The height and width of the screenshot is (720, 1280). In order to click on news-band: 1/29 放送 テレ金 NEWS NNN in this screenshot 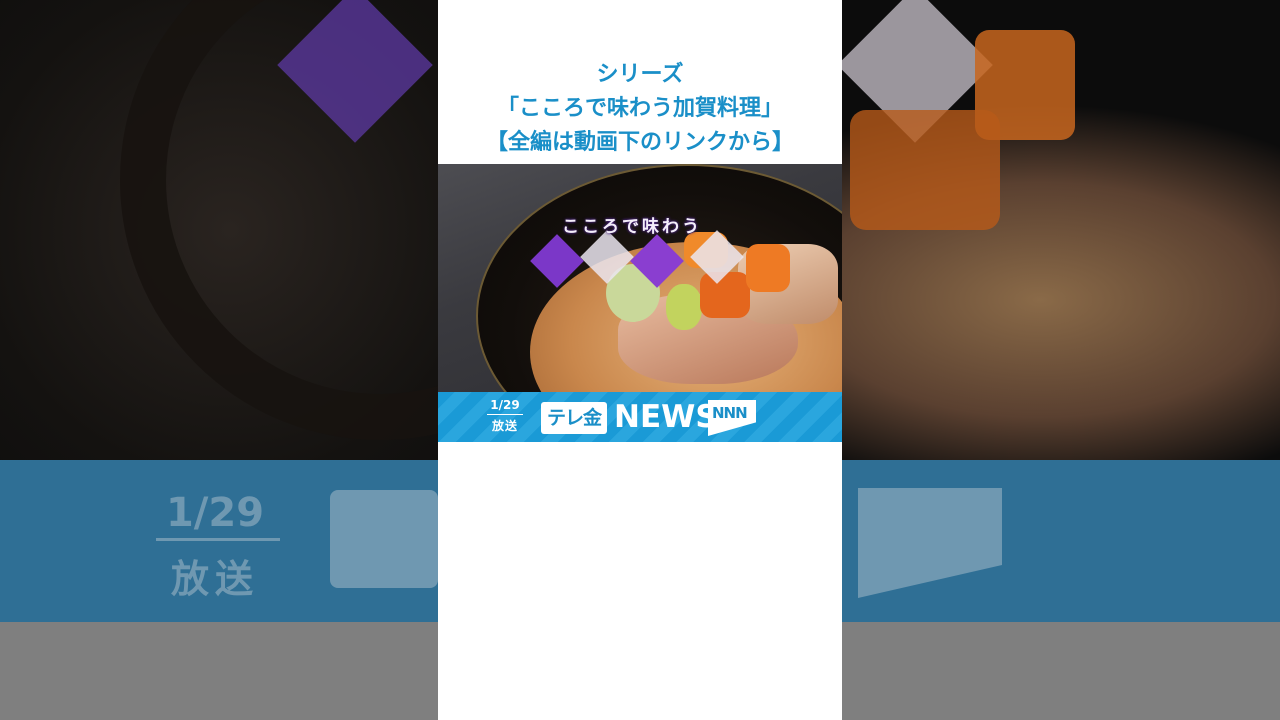, I will do `click(640, 417)`.